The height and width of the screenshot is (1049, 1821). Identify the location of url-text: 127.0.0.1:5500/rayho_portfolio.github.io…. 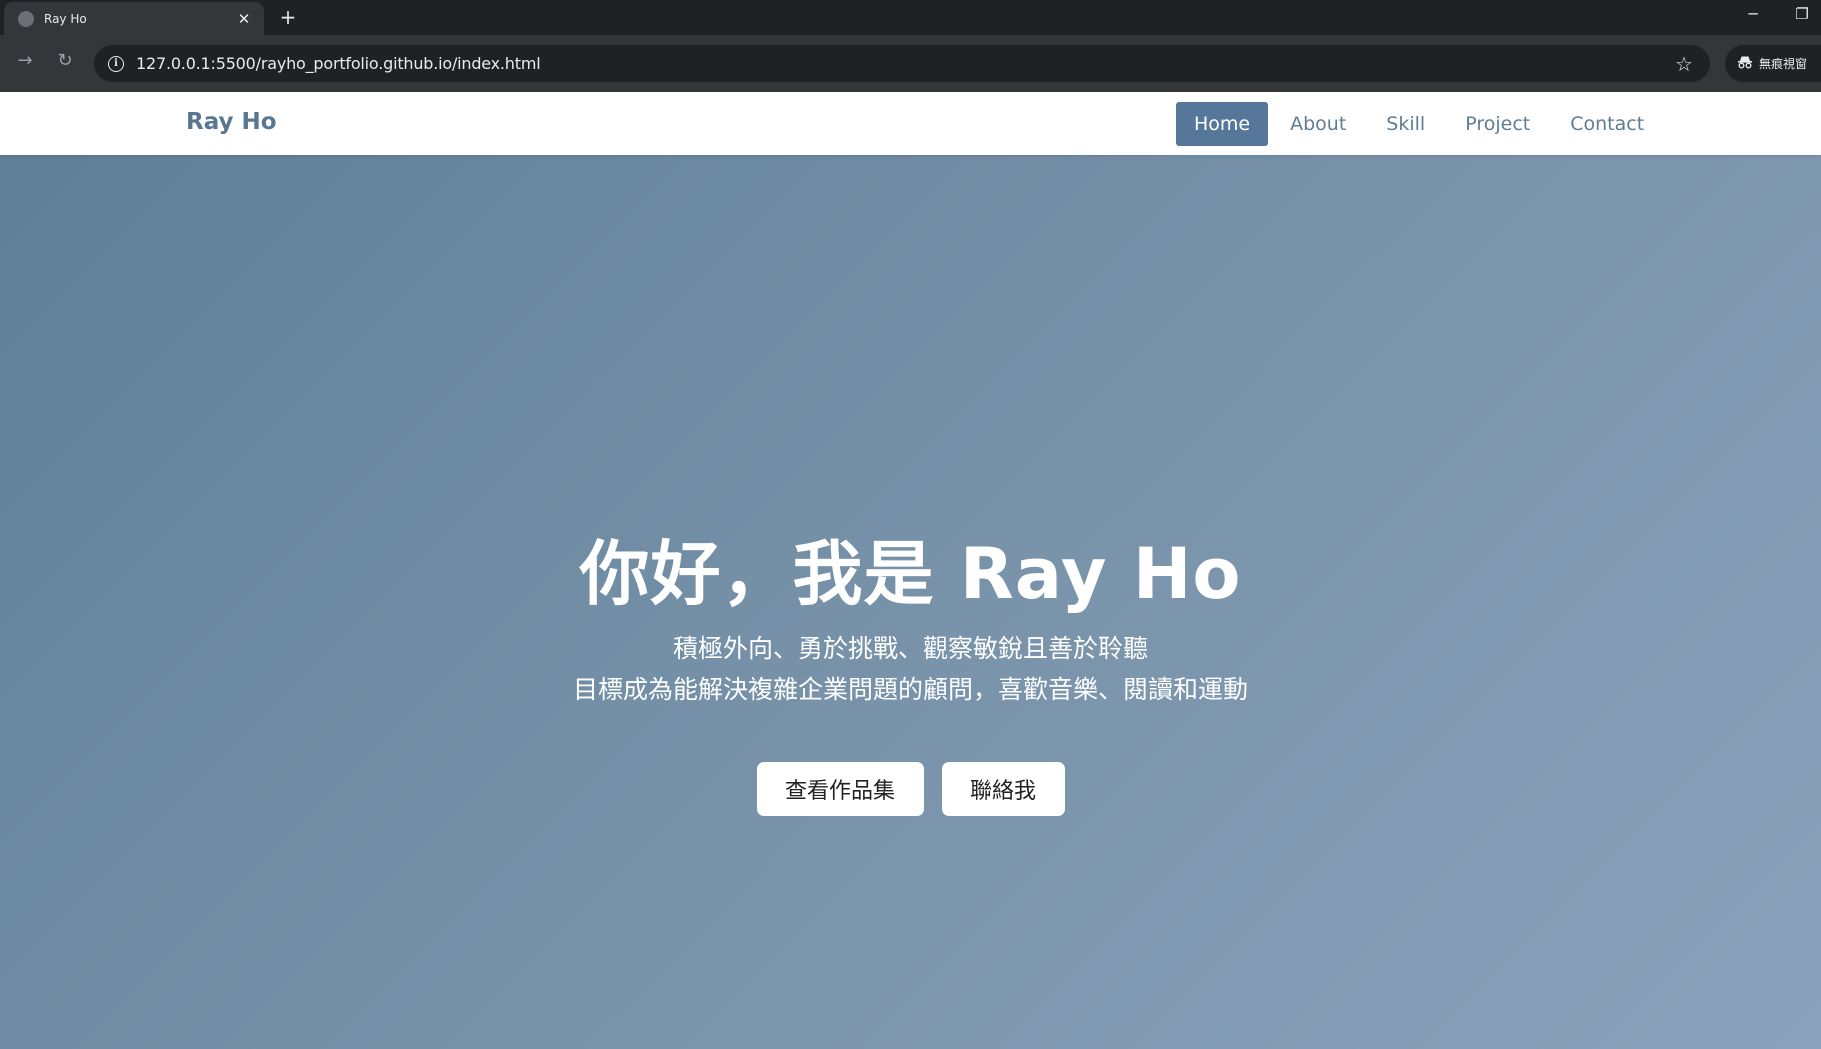
(904, 63).